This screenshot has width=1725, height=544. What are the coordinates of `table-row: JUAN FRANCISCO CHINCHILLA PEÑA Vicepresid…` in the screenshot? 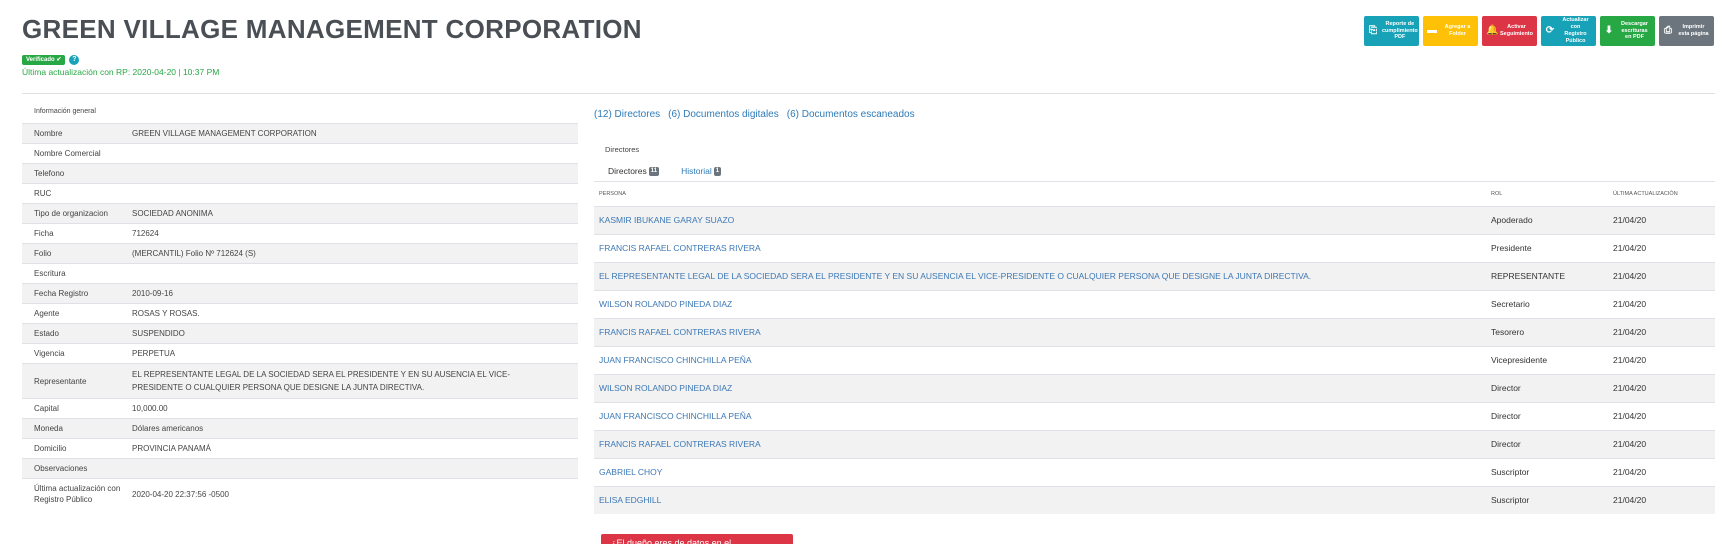 It's located at (1154, 359).